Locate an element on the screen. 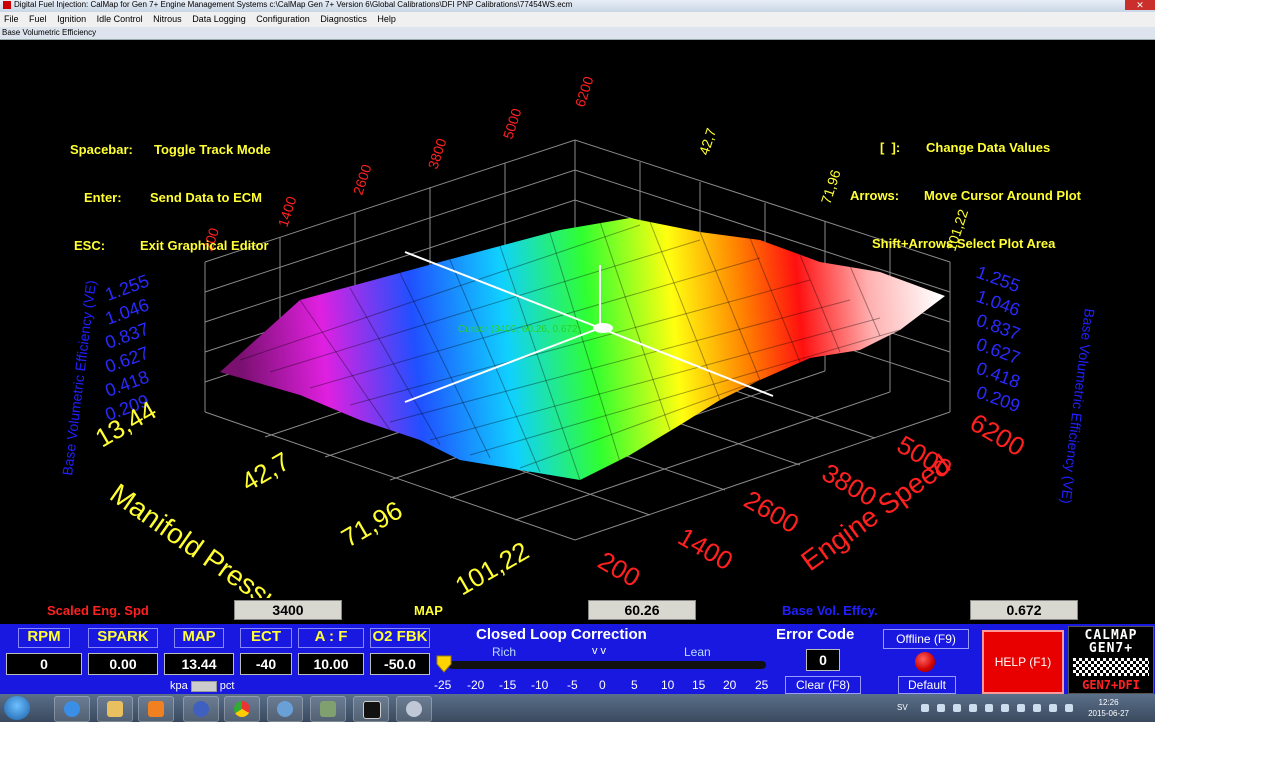 The height and width of the screenshot is (777, 1280). menu-nitrous: Nitrous is located at coordinates (167, 19).